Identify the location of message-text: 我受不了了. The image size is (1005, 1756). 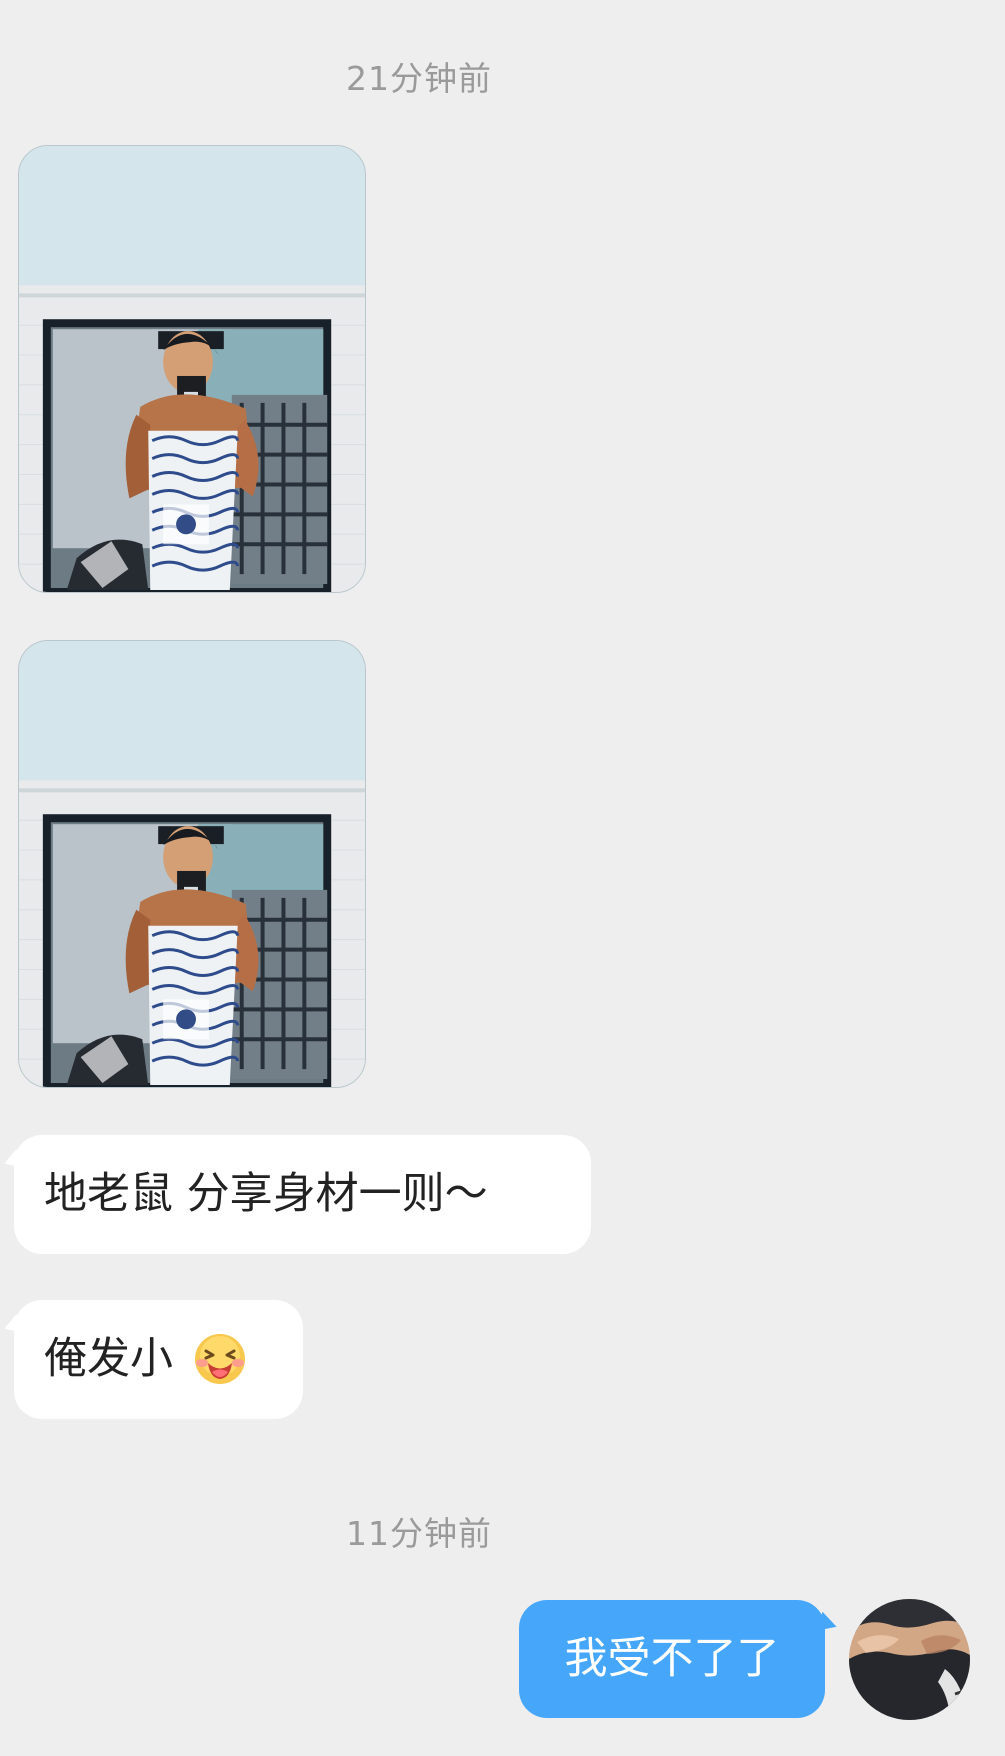
(672, 1658).